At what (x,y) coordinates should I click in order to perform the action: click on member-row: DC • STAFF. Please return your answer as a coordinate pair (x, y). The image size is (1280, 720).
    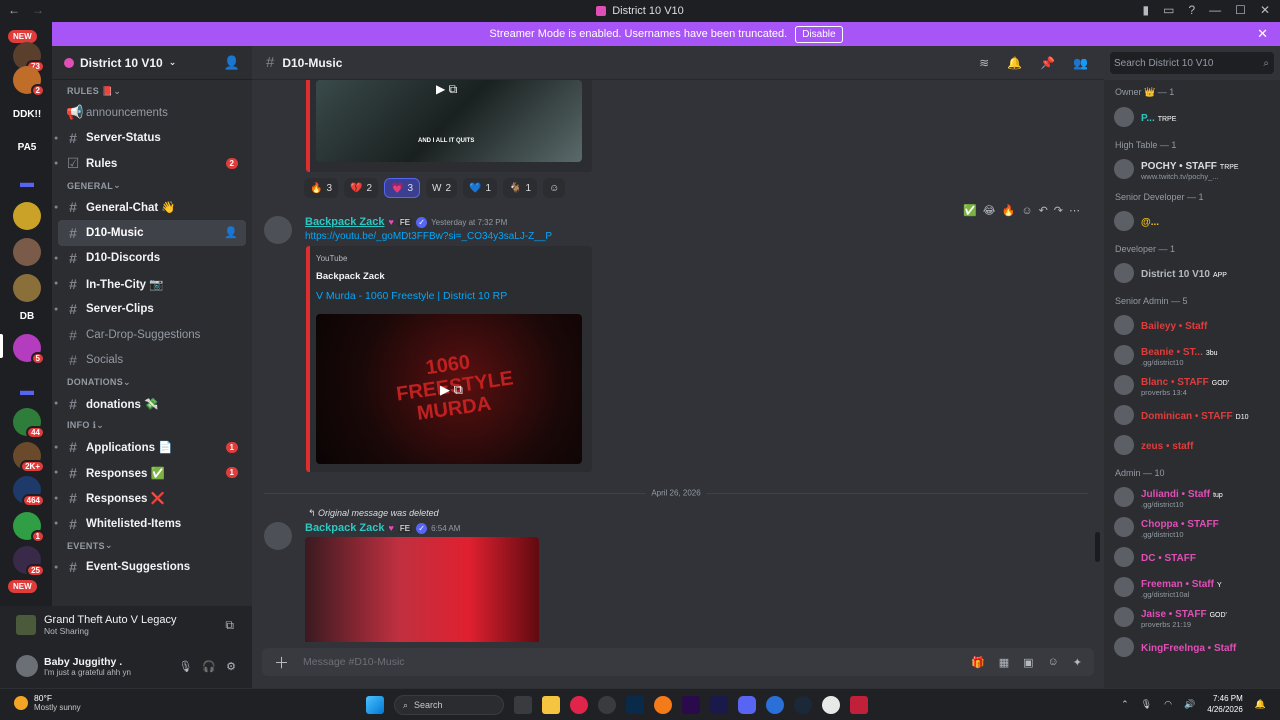
    Looking at the image, I should click on (1192, 557).